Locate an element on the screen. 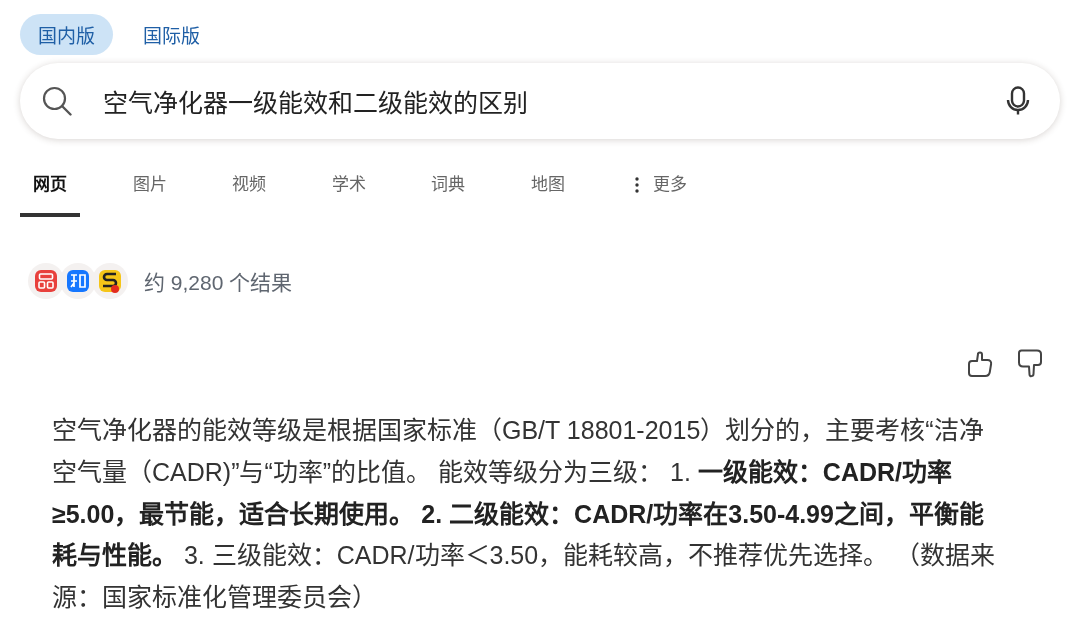 The image size is (1080, 641). thumbs-down-icon is located at coordinates (1030, 364).